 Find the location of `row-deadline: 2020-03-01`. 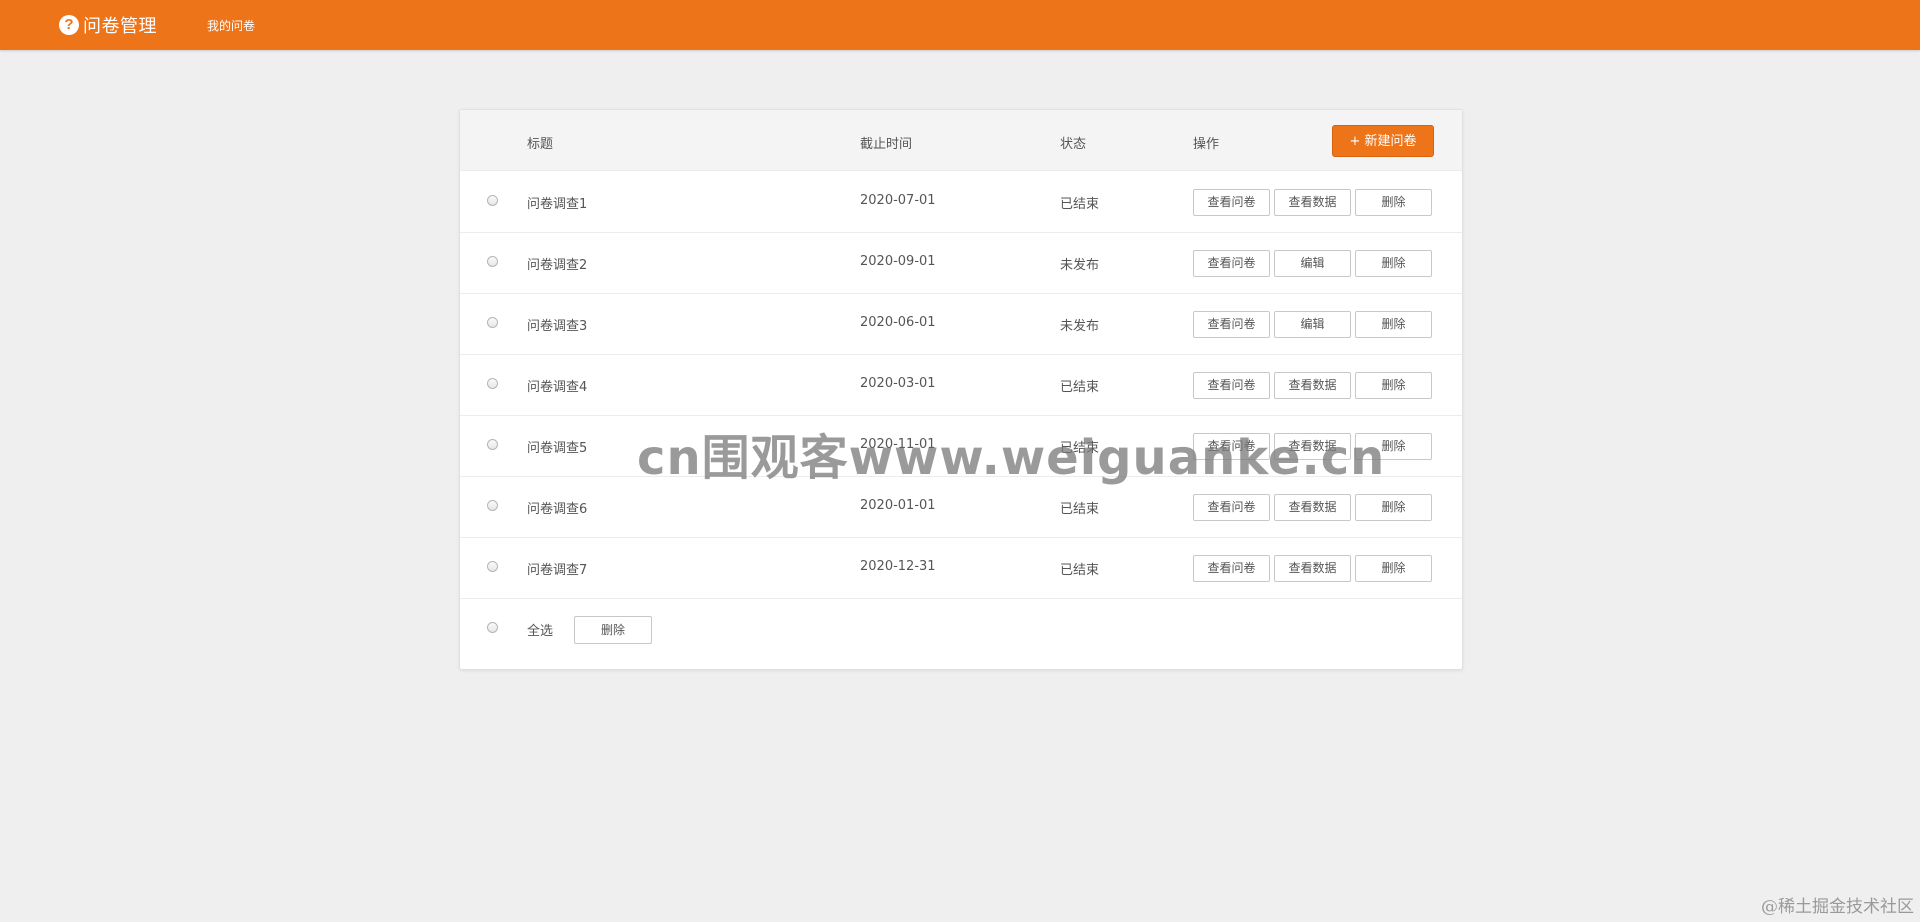

row-deadline: 2020-03-01 is located at coordinates (898, 383).